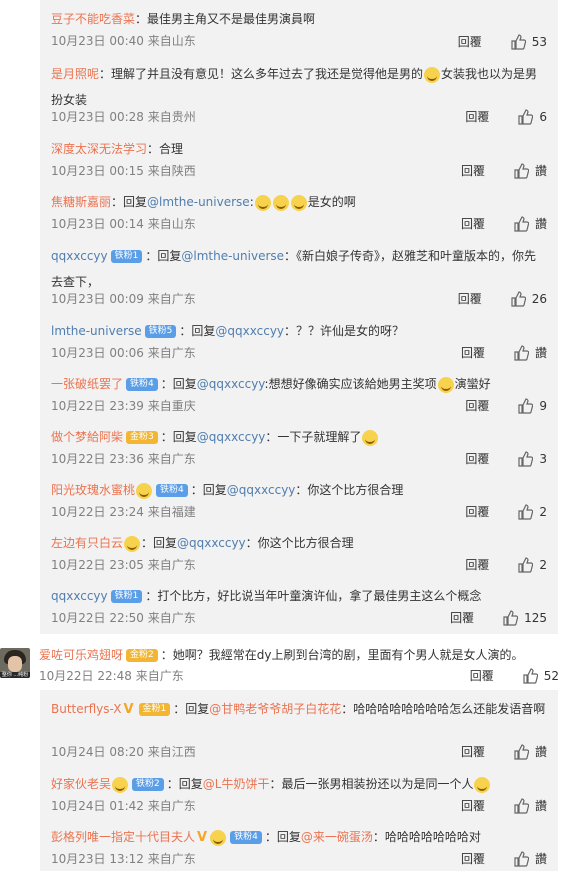 The image size is (577, 871). What do you see at coordinates (506, 512) in the screenshot?
I see `comment-actions: 回覆 2` at bounding box center [506, 512].